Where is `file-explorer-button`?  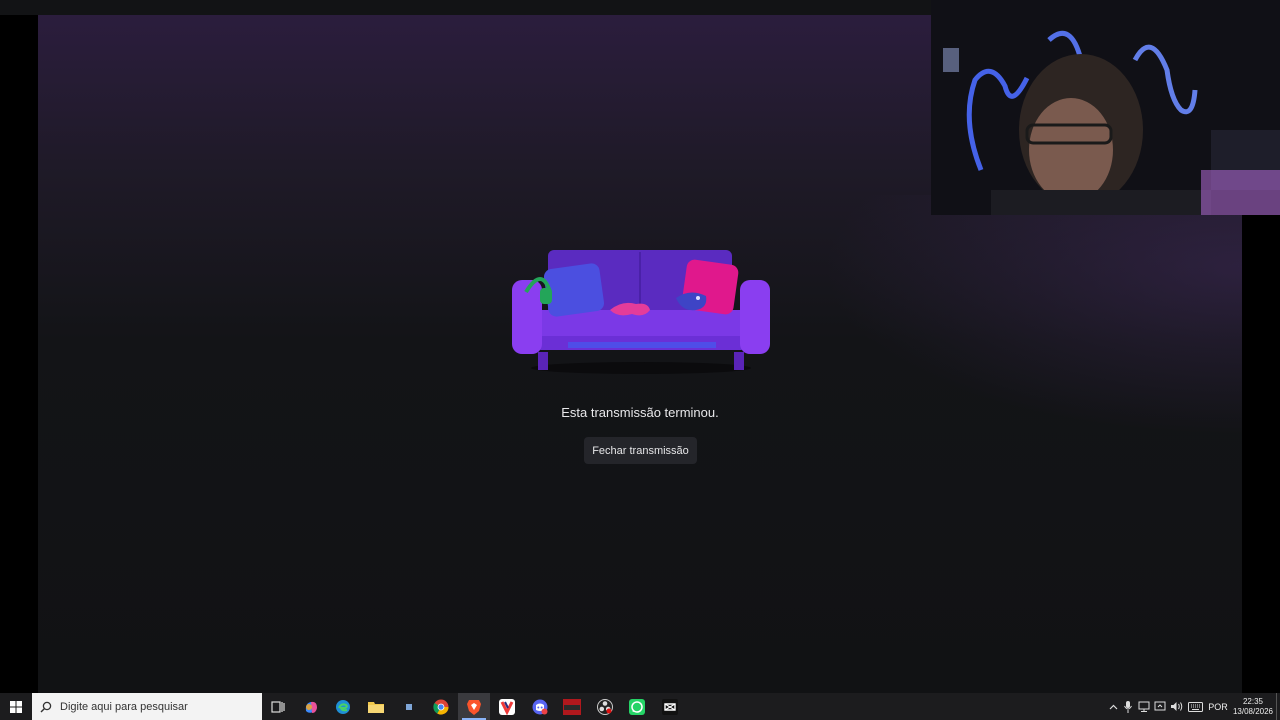 file-explorer-button is located at coordinates (376, 706).